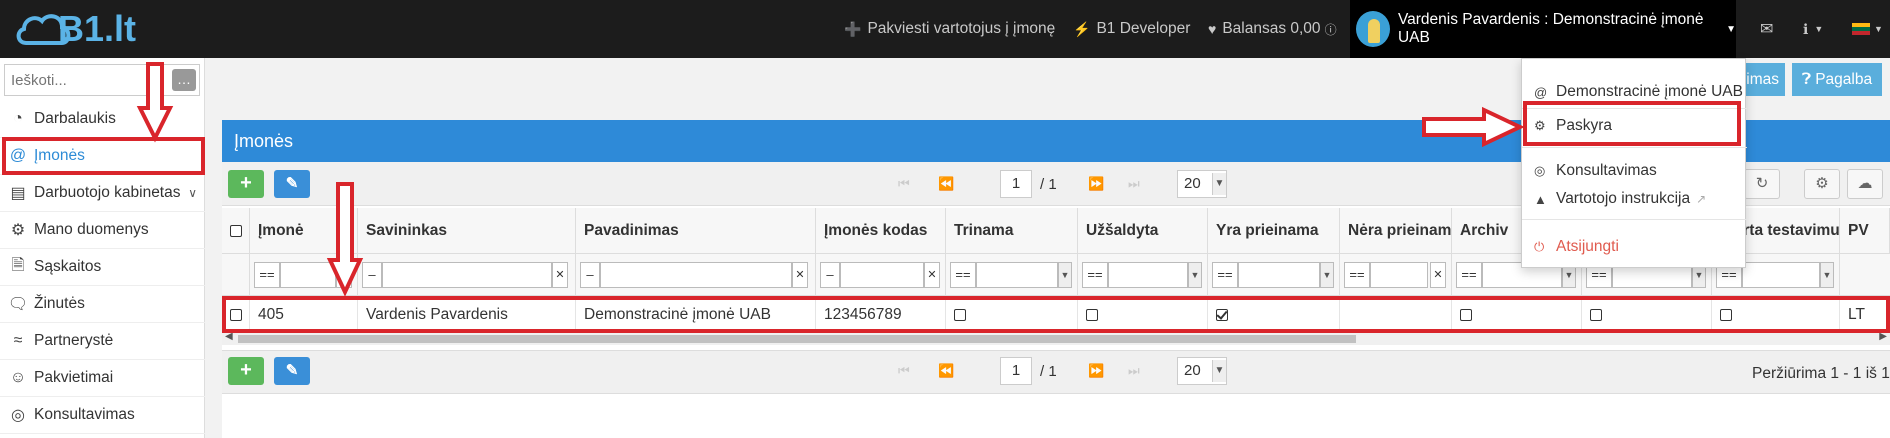 The width and height of the screenshot is (1890, 438). I want to click on gears-icon: ⚙, so click(18, 230).